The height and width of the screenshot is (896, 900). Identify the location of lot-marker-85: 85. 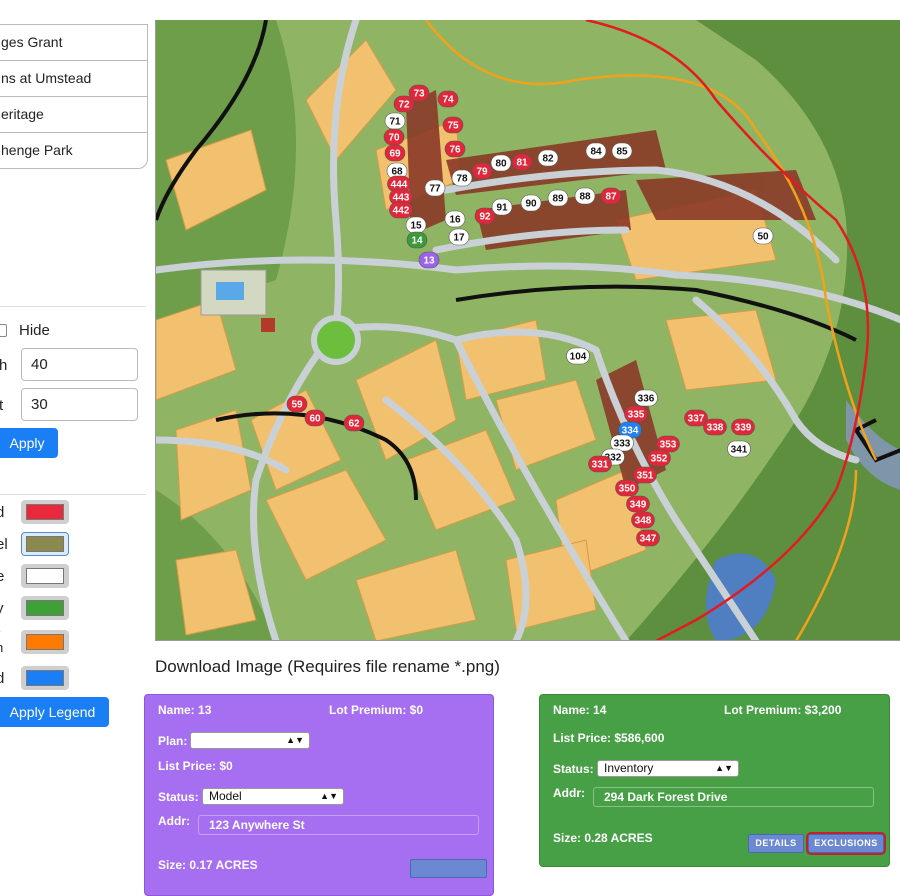
(622, 151).